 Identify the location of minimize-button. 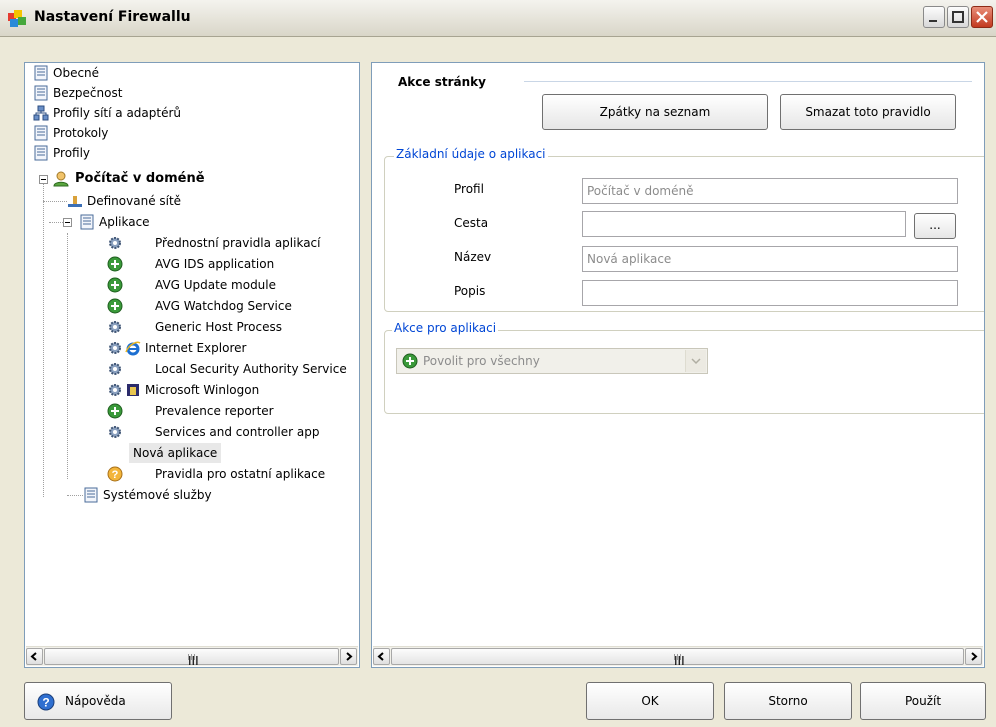
(934, 17).